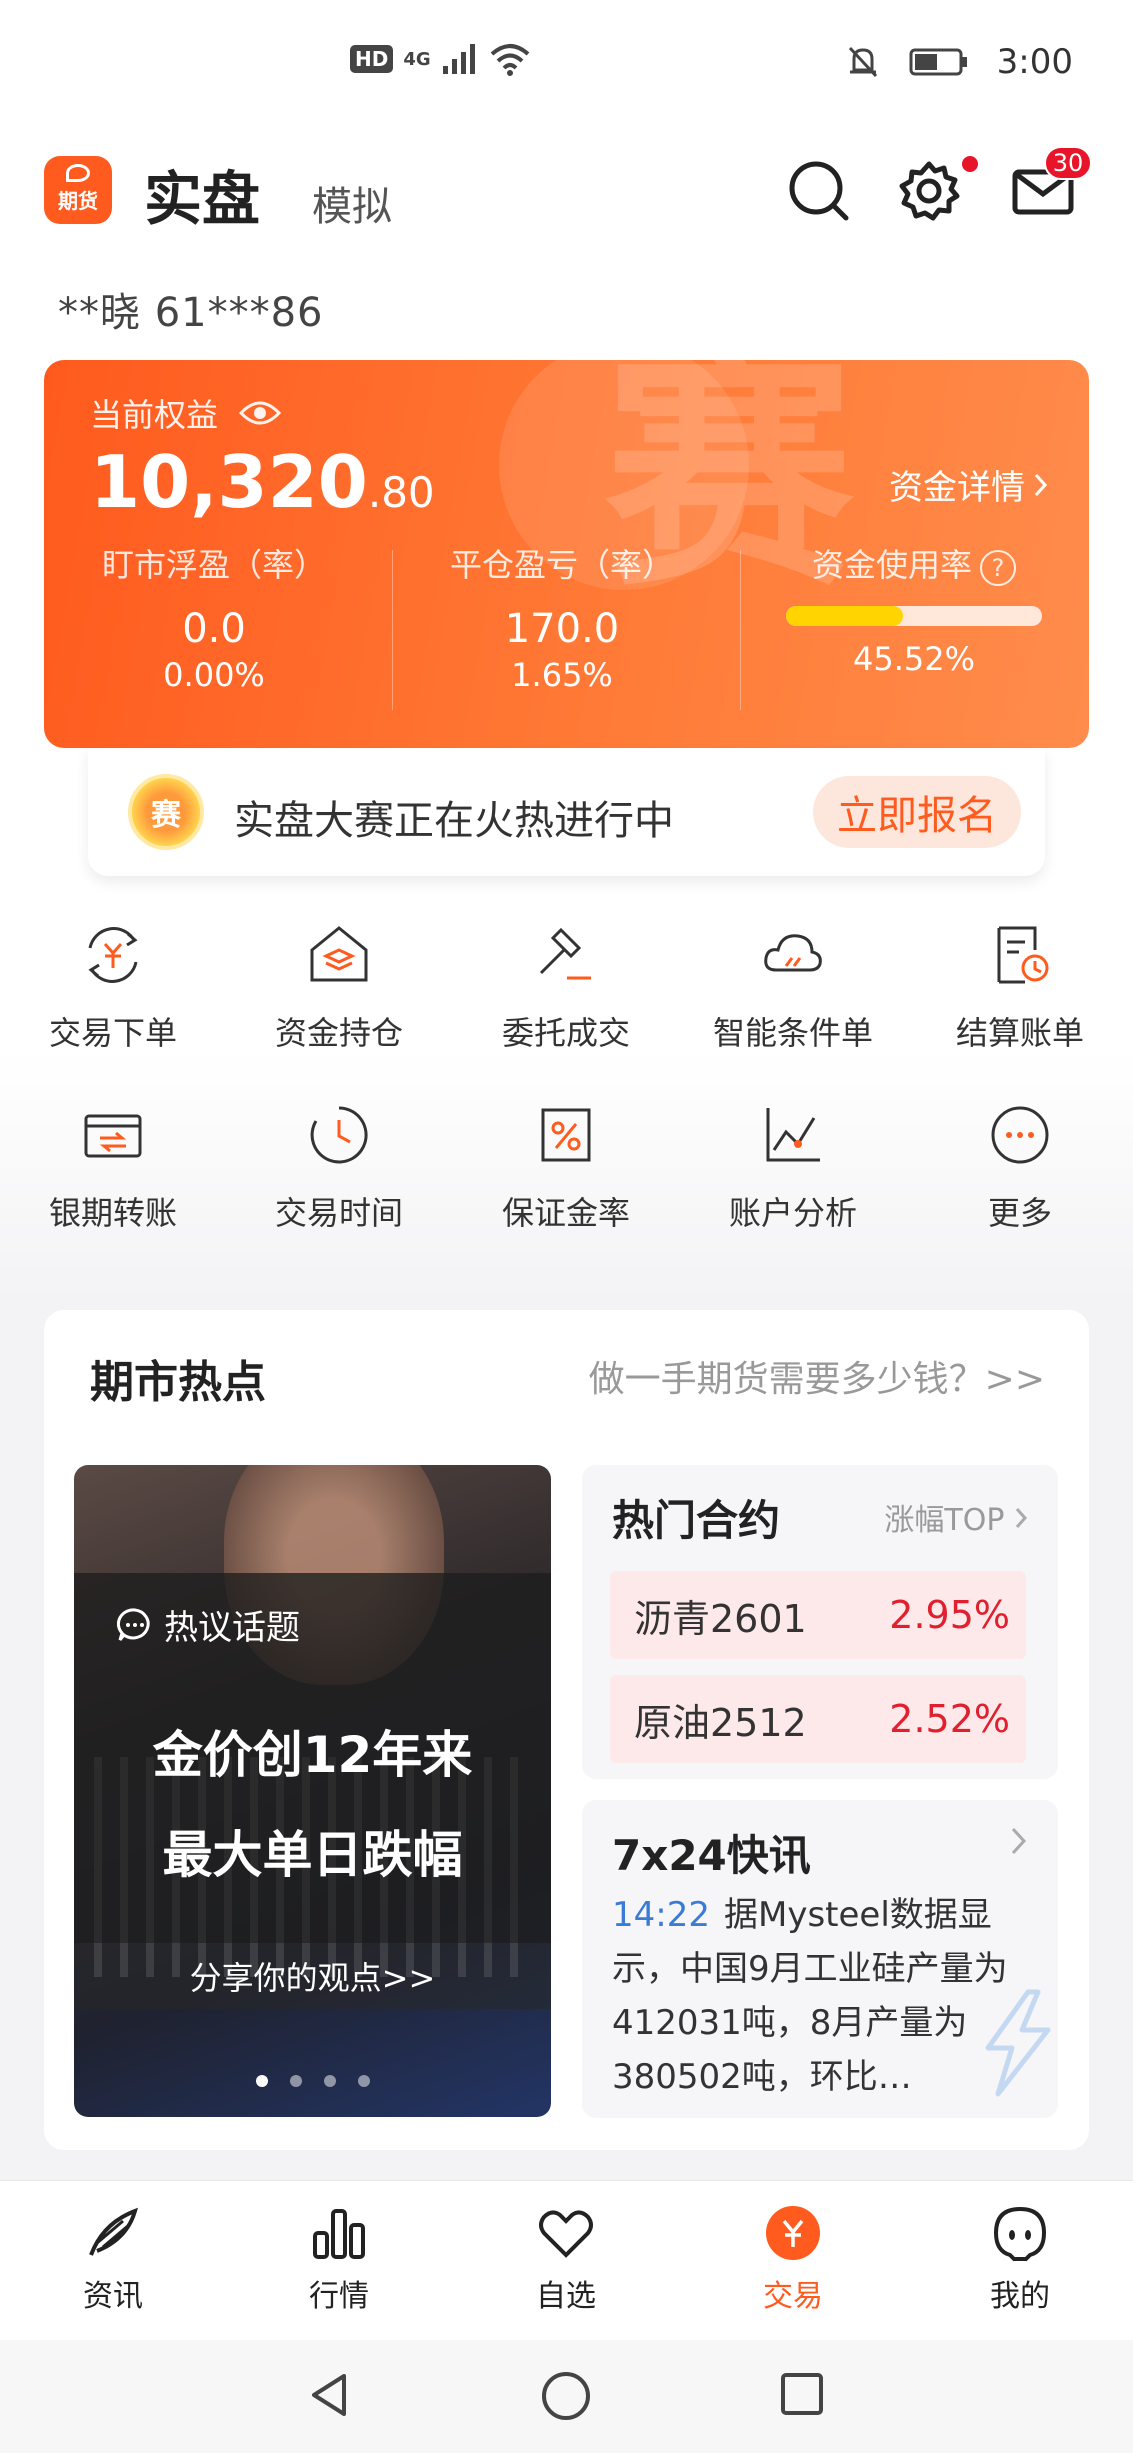 The height and width of the screenshot is (2453, 1133). I want to click on mail-count-badge: 30, so click(1068, 163).